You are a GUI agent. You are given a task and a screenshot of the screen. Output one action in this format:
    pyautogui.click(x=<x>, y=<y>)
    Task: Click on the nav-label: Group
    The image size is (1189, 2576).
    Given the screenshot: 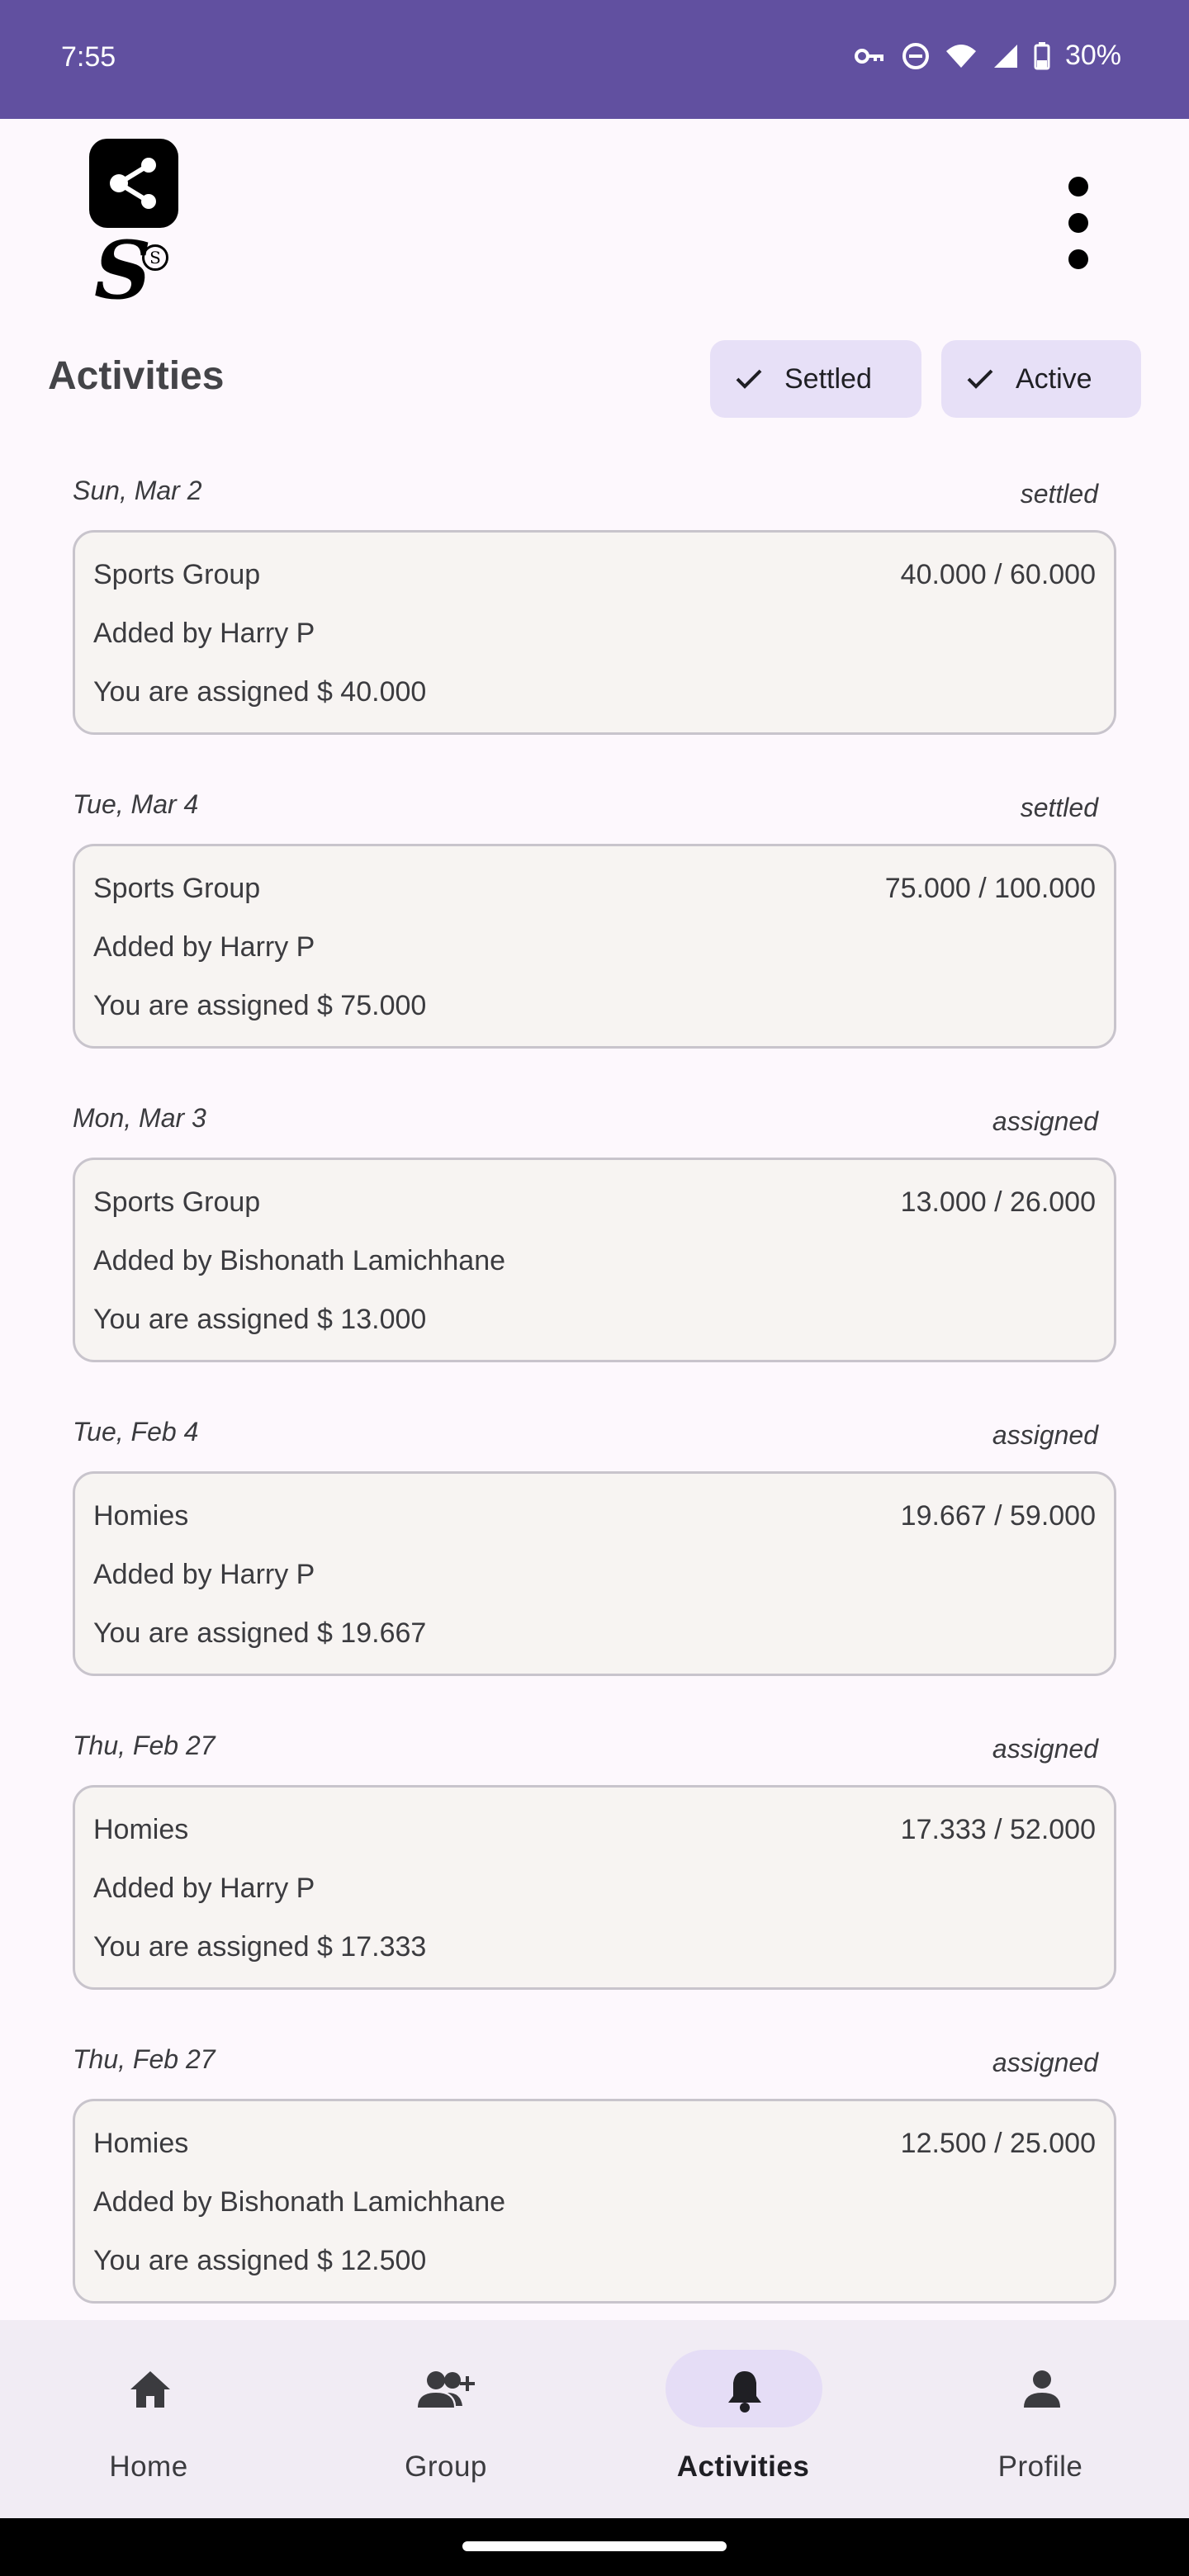 What is the action you would take?
    pyautogui.click(x=446, y=2467)
    